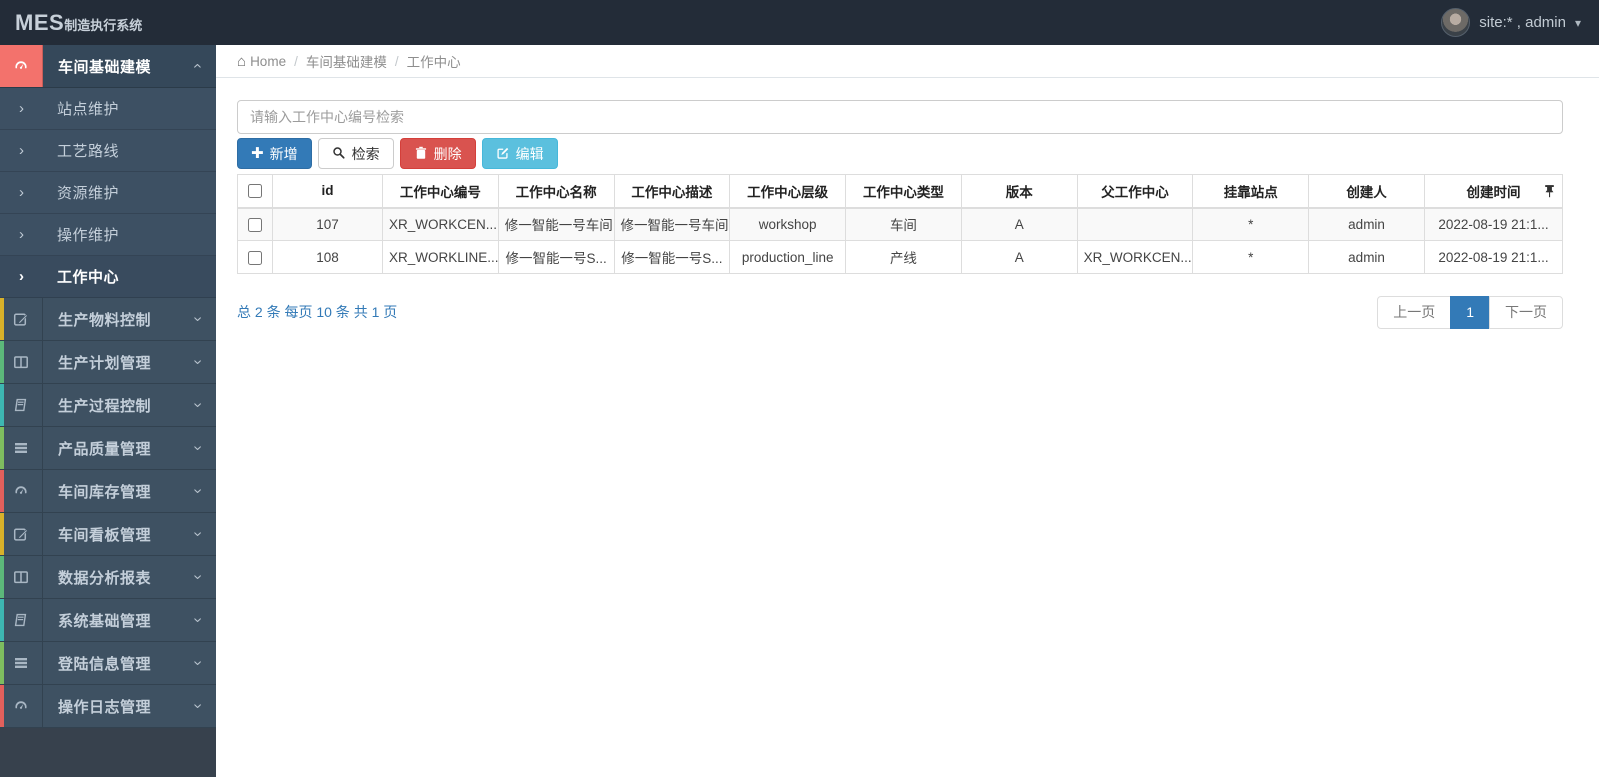 This screenshot has width=1599, height=777. What do you see at coordinates (437, 153) in the screenshot?
I see `delete-button: 删除` at bounding box center [437, 153].